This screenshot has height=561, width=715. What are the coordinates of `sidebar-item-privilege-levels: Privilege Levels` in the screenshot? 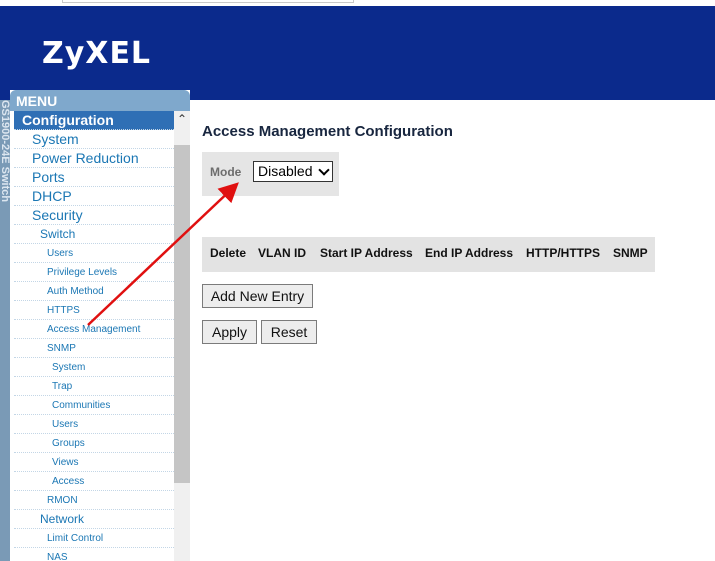 It's located at (94, 272).